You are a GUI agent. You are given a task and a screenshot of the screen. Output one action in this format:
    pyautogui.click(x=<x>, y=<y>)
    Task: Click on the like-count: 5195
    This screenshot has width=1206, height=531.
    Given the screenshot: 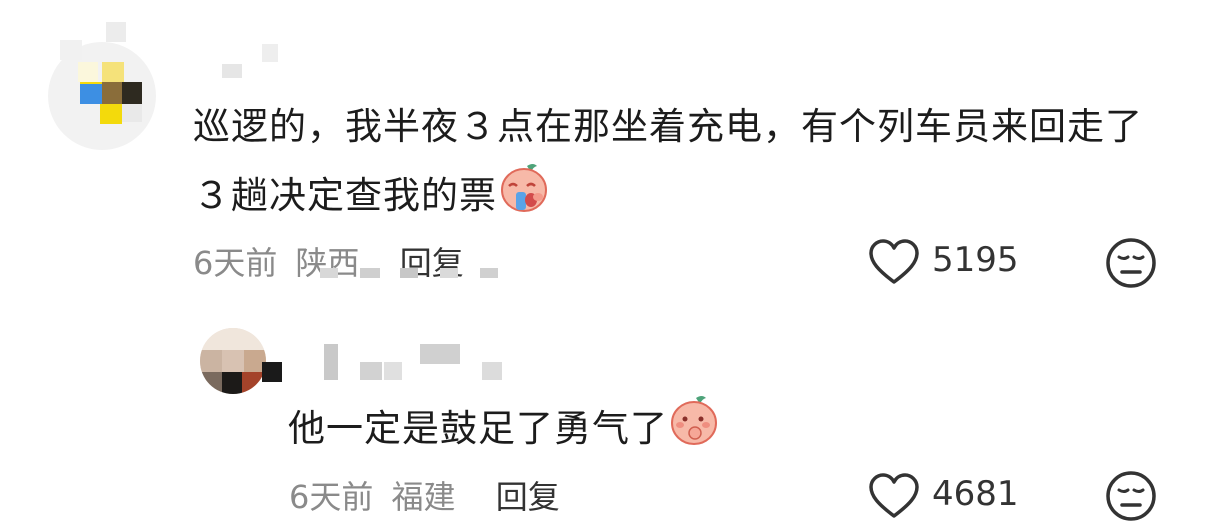 What is the action you would take?
    pyautogui.click(x=975, y=260)
    